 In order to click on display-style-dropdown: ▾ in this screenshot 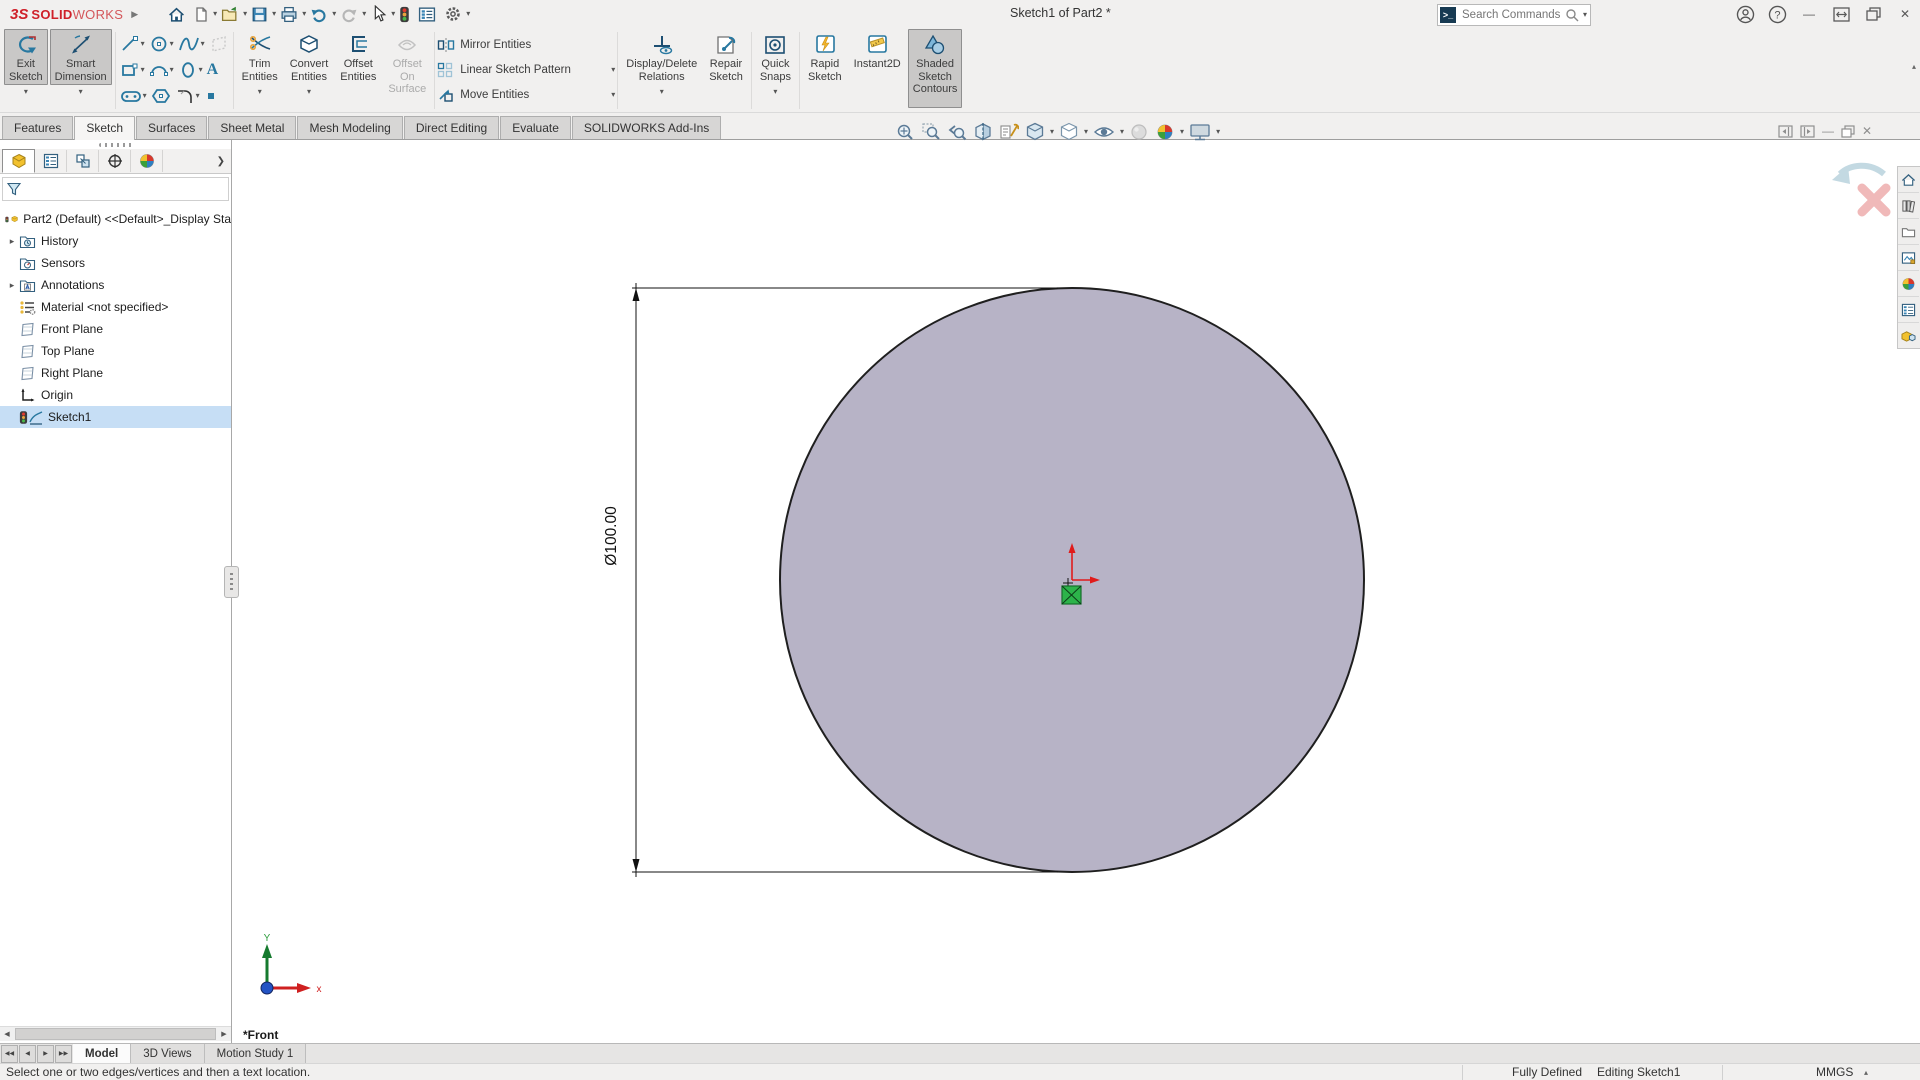, I will do `click(1086, 132)`.